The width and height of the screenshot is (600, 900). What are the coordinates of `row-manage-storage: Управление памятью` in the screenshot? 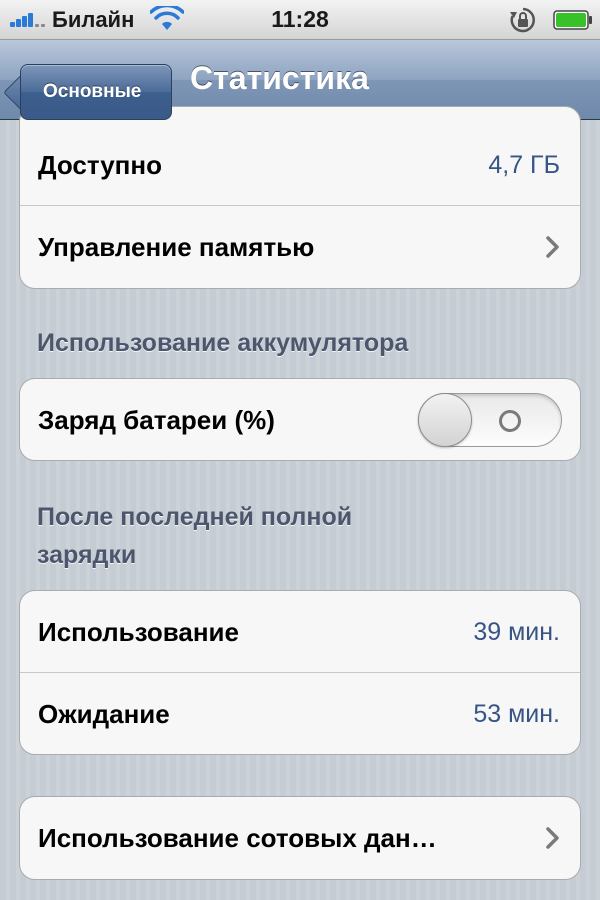 It's located at (300, 247).